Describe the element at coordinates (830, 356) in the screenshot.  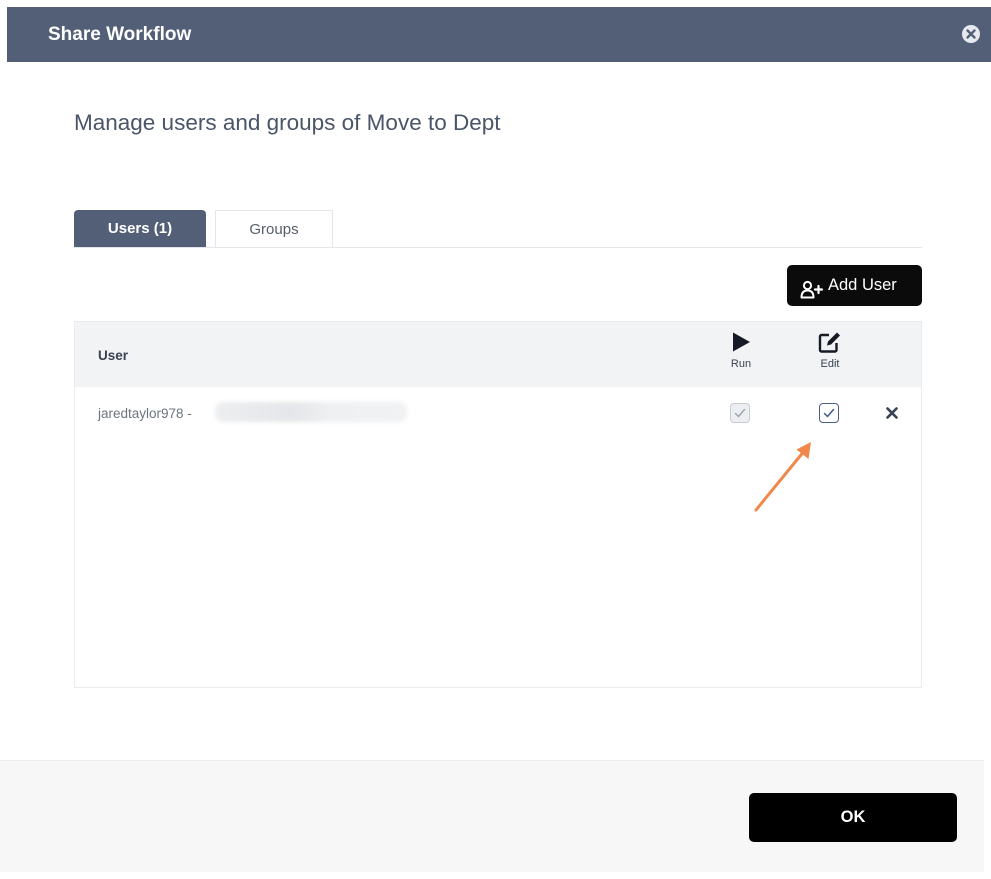
I see `column-header-edit: Edit` at that location.